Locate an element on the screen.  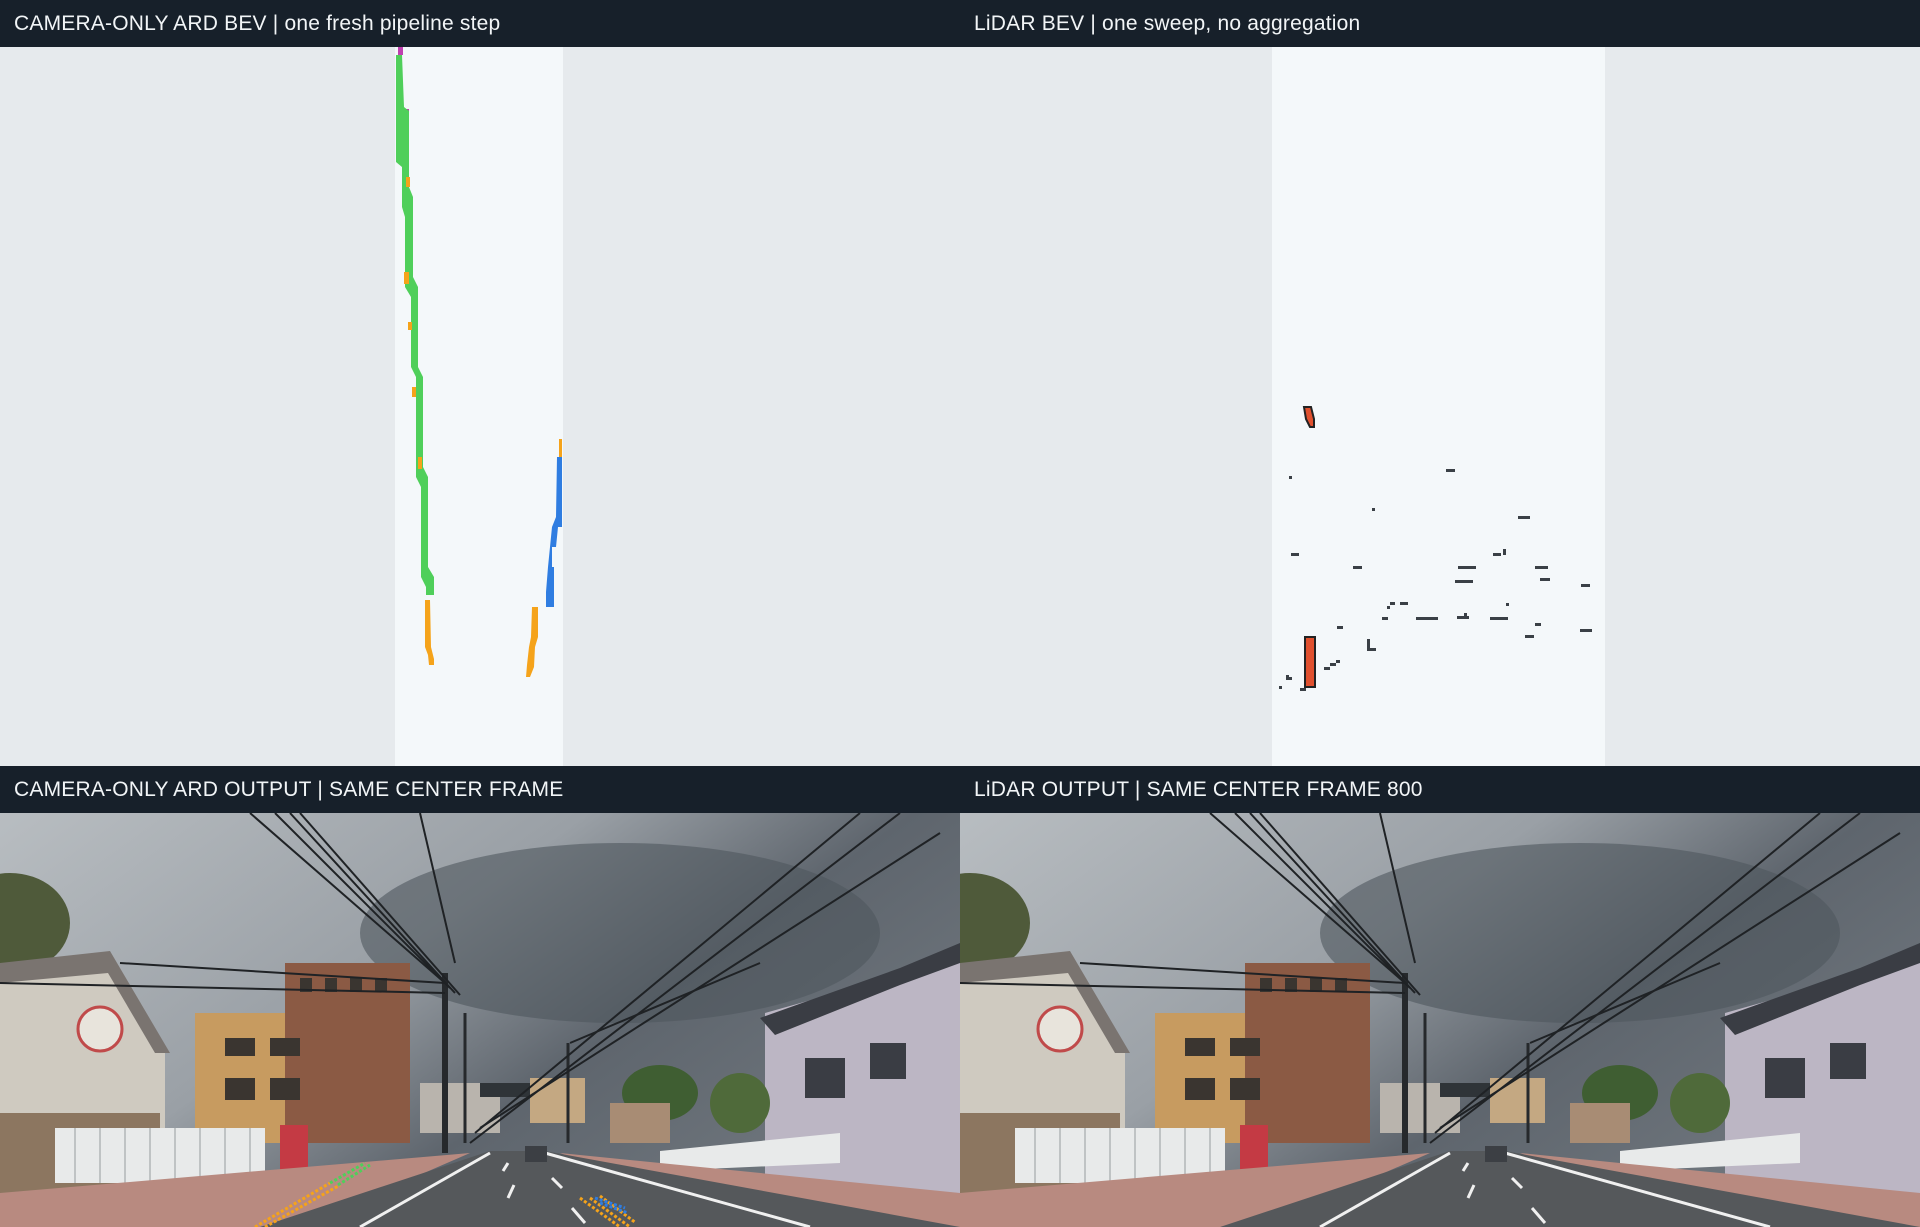
lane-segment-magenta is located at coordinates (400, 51).